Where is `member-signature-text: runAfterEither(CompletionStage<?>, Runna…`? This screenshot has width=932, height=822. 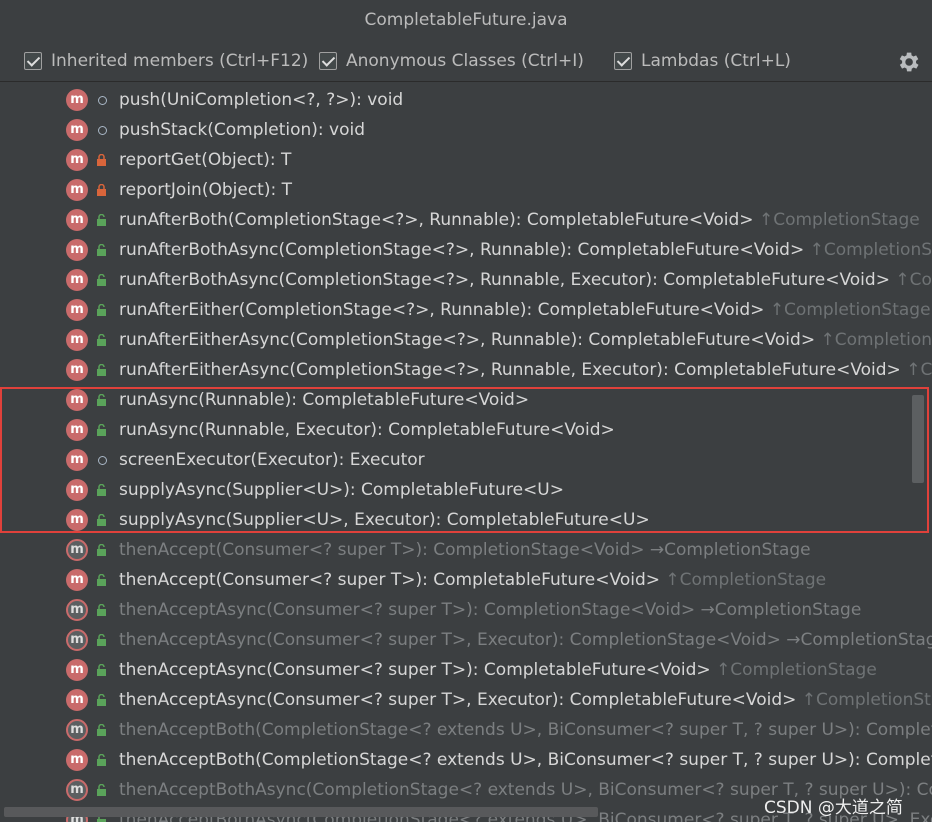
member-signature-text: runAfterEither(CompletionStage<?>, Runna… is located at coordinates (444, 310).